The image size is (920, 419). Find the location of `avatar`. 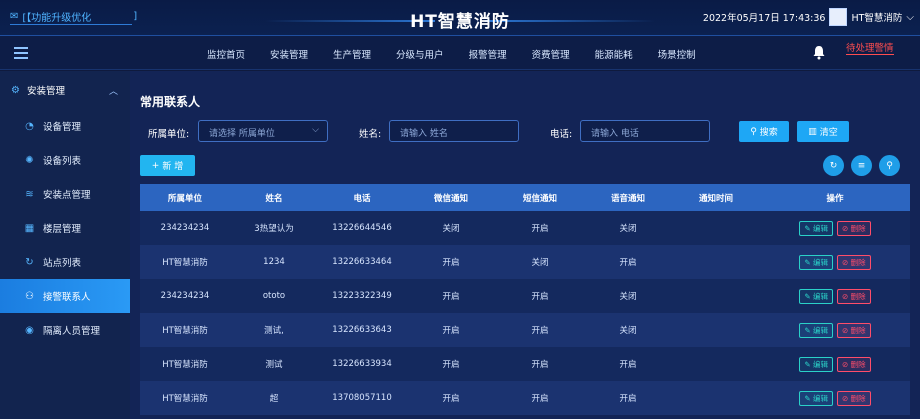

avatar is located at coordinates (838, 17).